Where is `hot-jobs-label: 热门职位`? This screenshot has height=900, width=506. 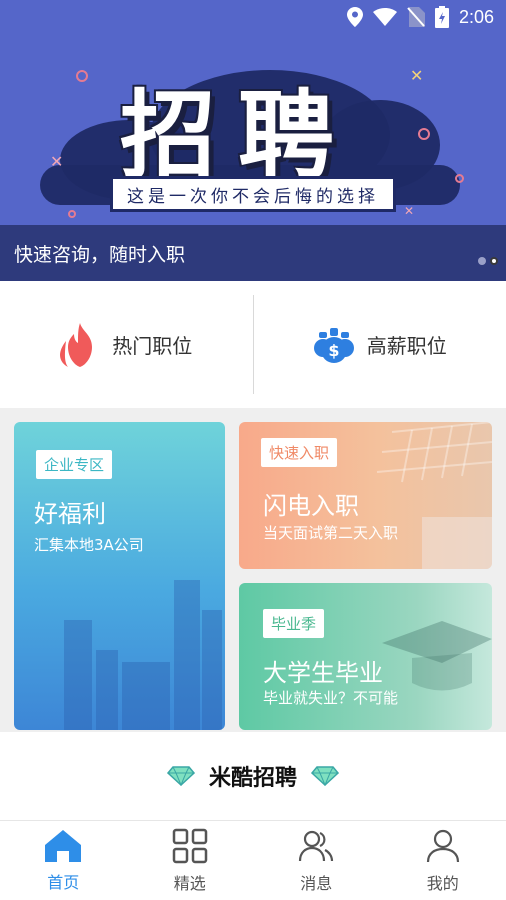
hot-jobs-label: 热门职位 is located at coordinates (152, 346).